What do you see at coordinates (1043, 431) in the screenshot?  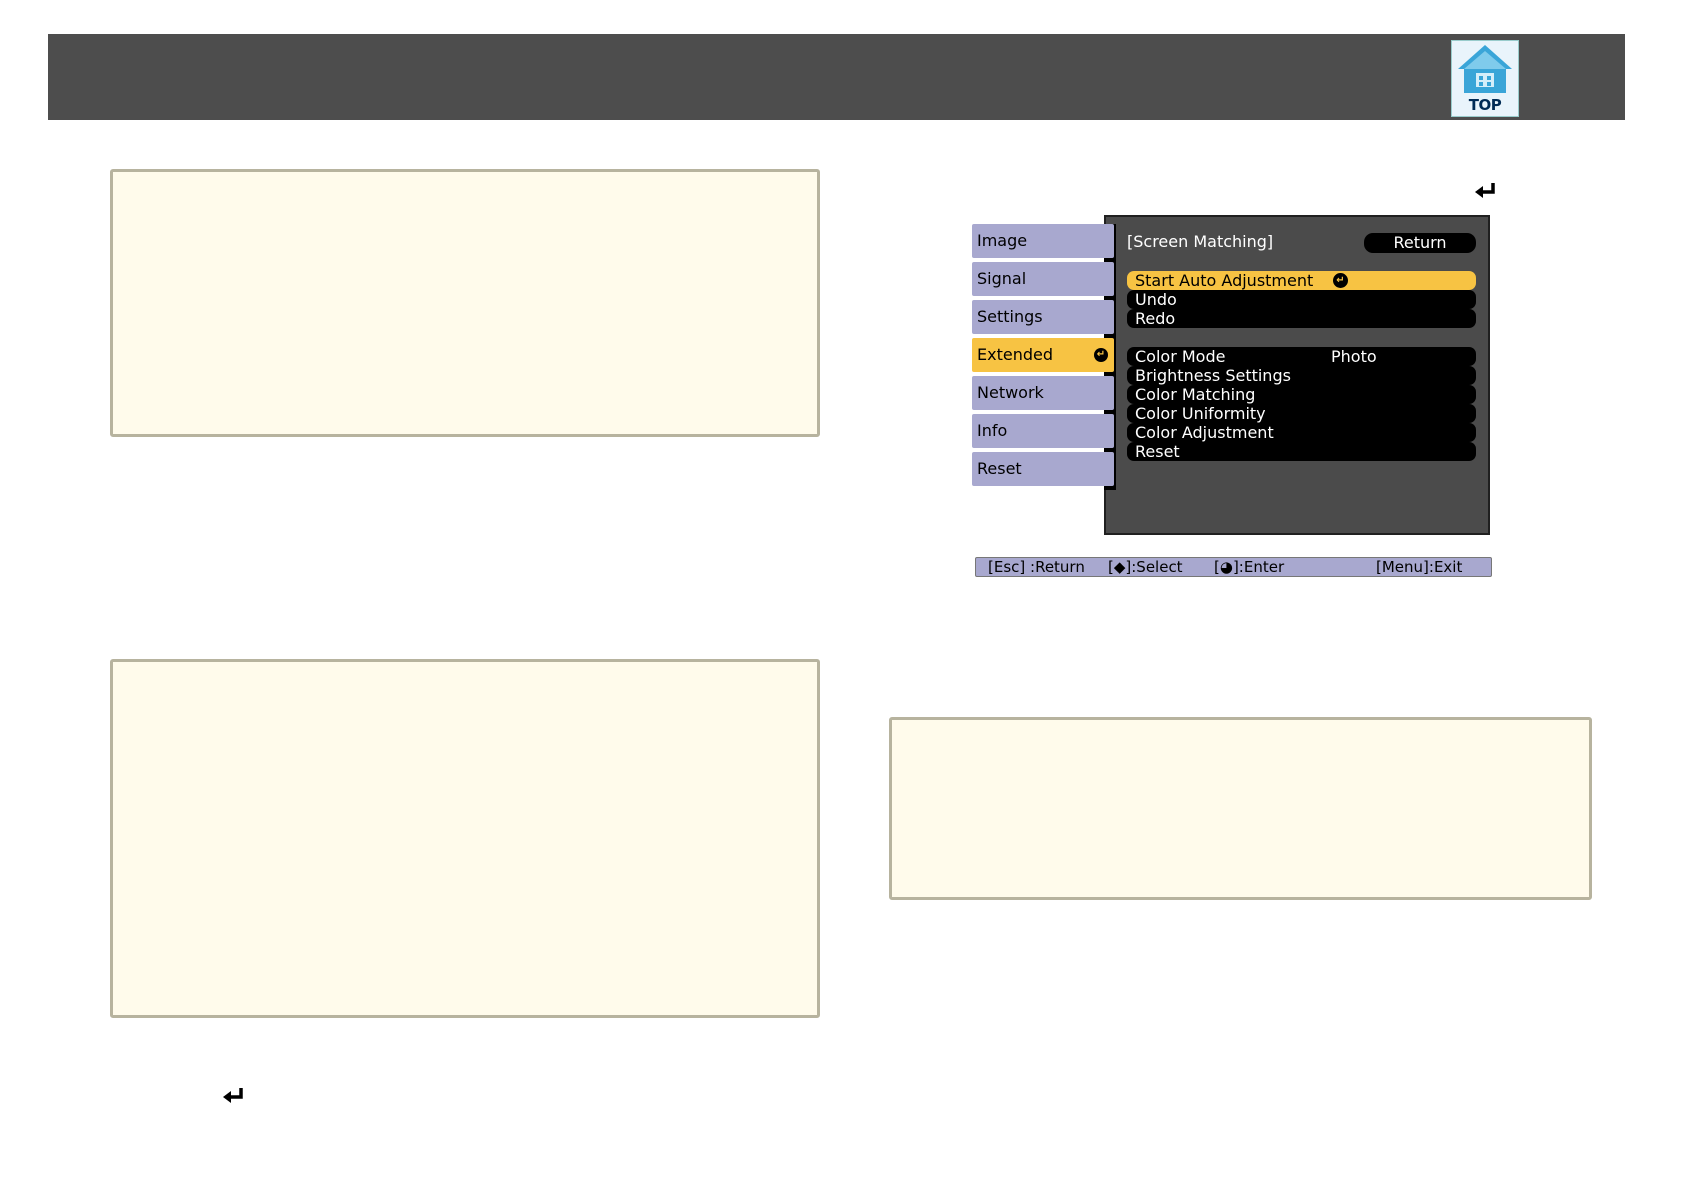 I see `tab-info: Info` at bounding box center [1043, 431].